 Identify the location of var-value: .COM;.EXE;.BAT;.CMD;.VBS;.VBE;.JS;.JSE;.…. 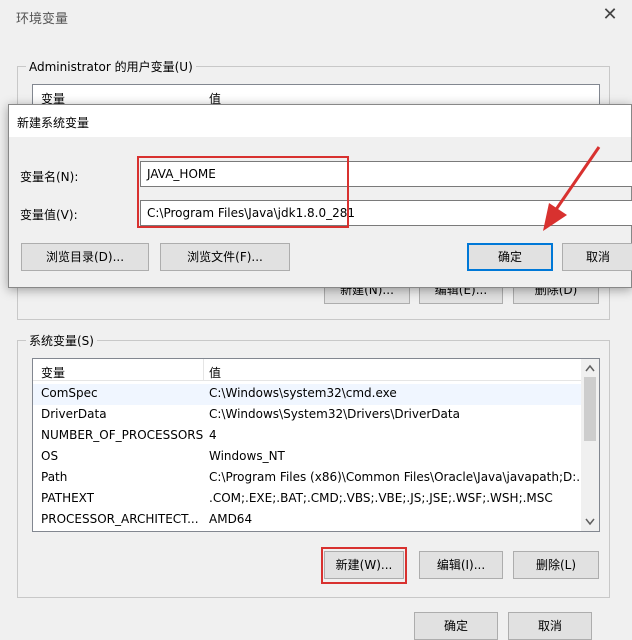
(381, 498).